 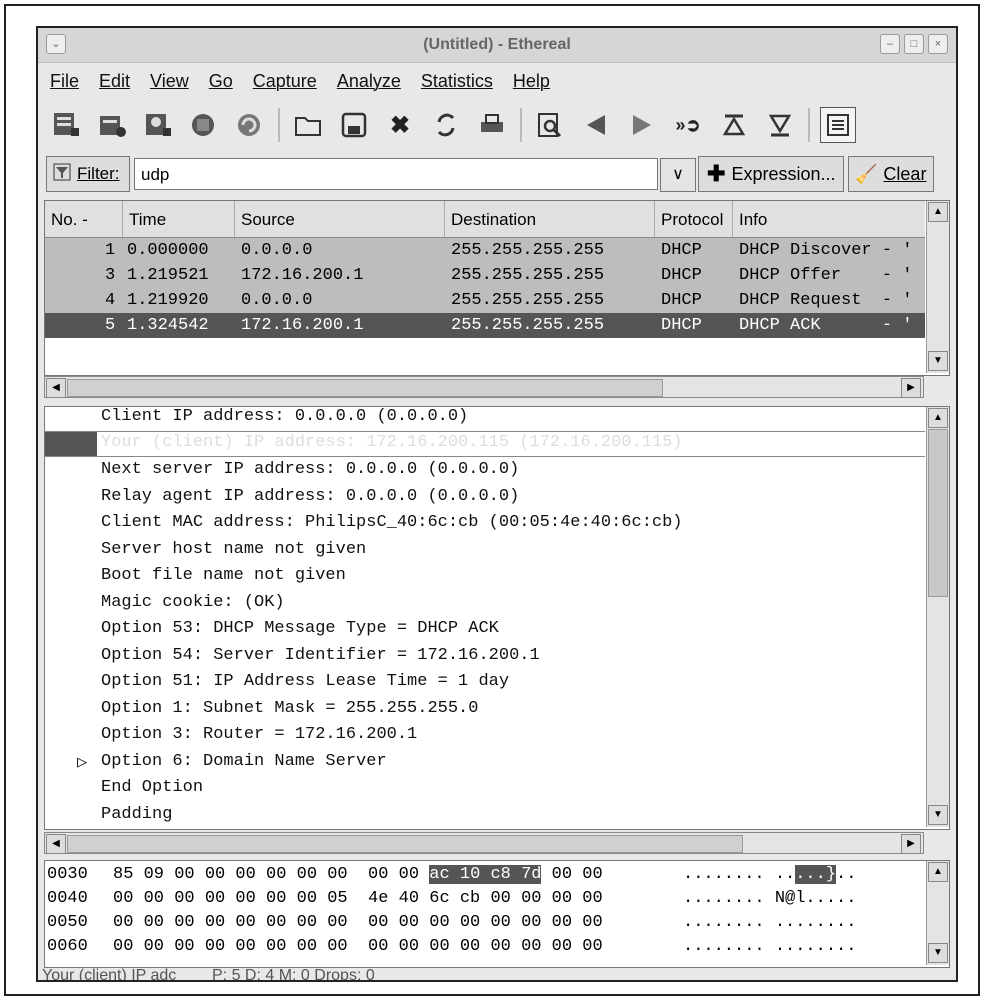 What do you see at coordinates (937, 287) in the screenshot?
I see `packet-list-vscroll: ▲ ▼` at bounding box center [937, 287].